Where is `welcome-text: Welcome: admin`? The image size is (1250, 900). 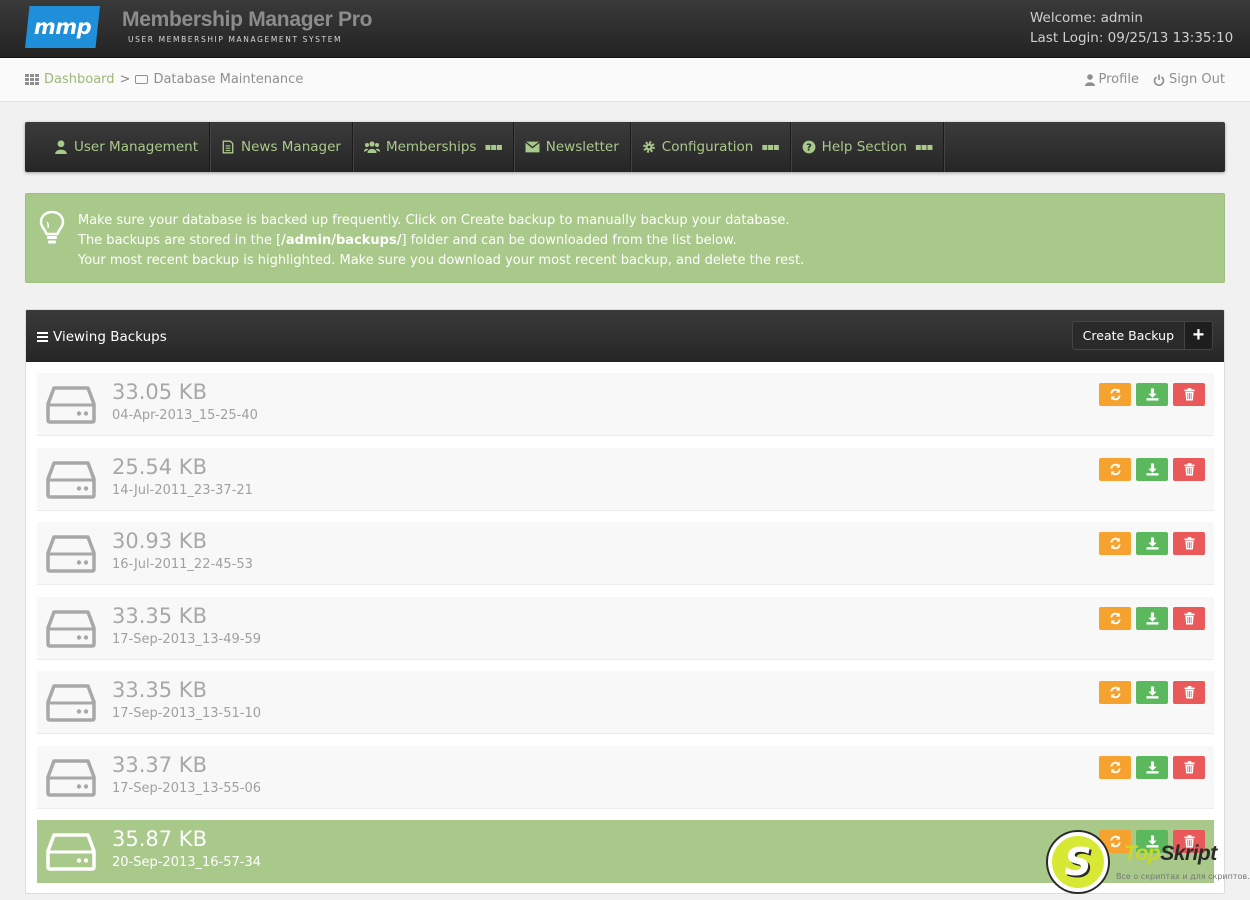 welcome-text: Welcome: admin is located at coordinates (1086, 18).